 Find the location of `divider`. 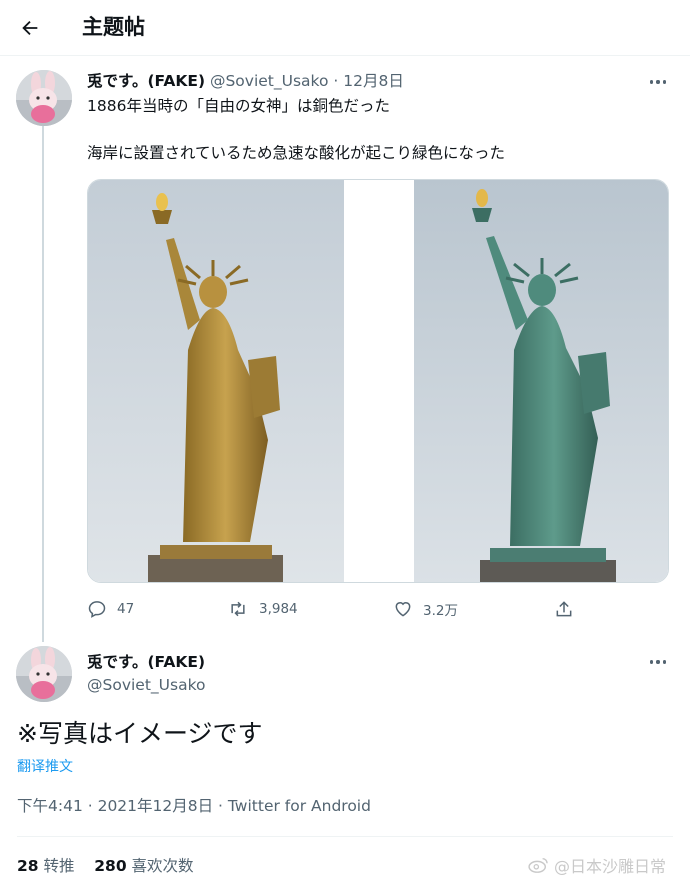

divider is located at coordinates (345, 836).